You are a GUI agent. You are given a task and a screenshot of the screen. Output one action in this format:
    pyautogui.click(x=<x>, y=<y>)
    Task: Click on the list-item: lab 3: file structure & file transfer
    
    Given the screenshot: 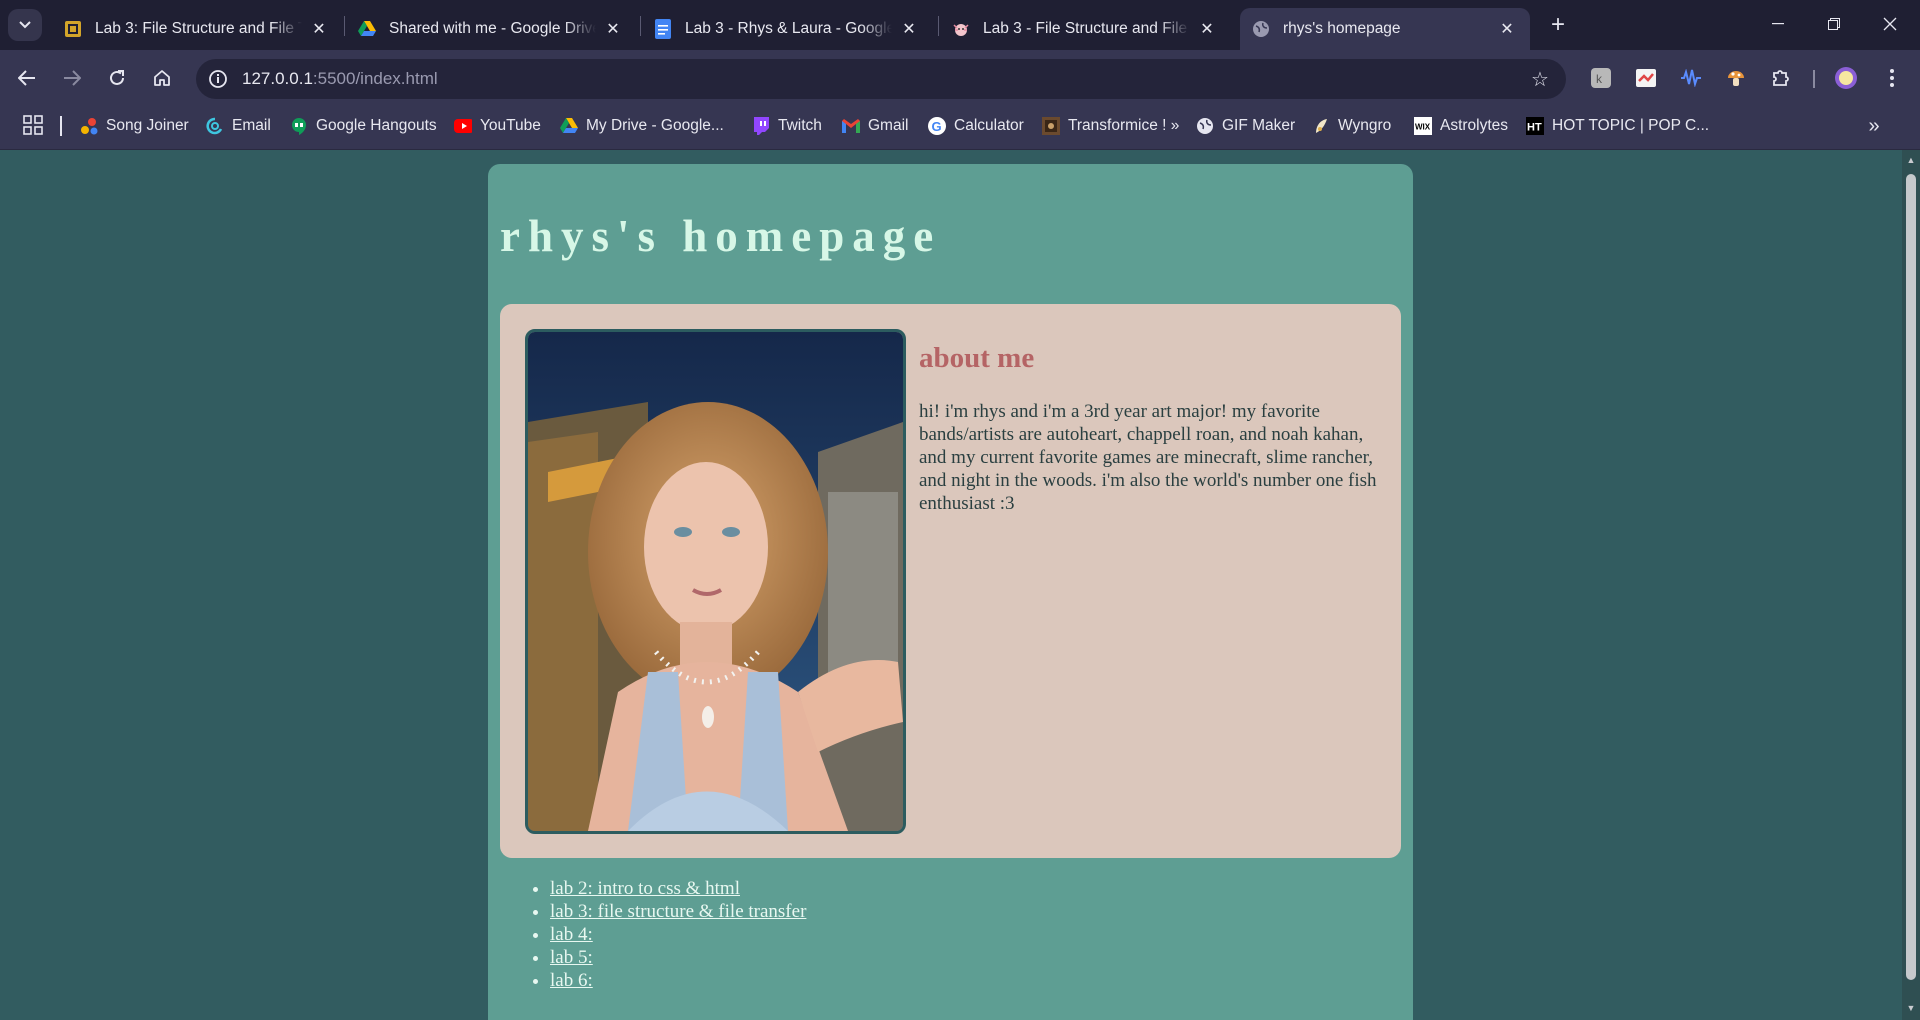 What is the action you would take?
    pyautogui.click(x=678, y=911)
    